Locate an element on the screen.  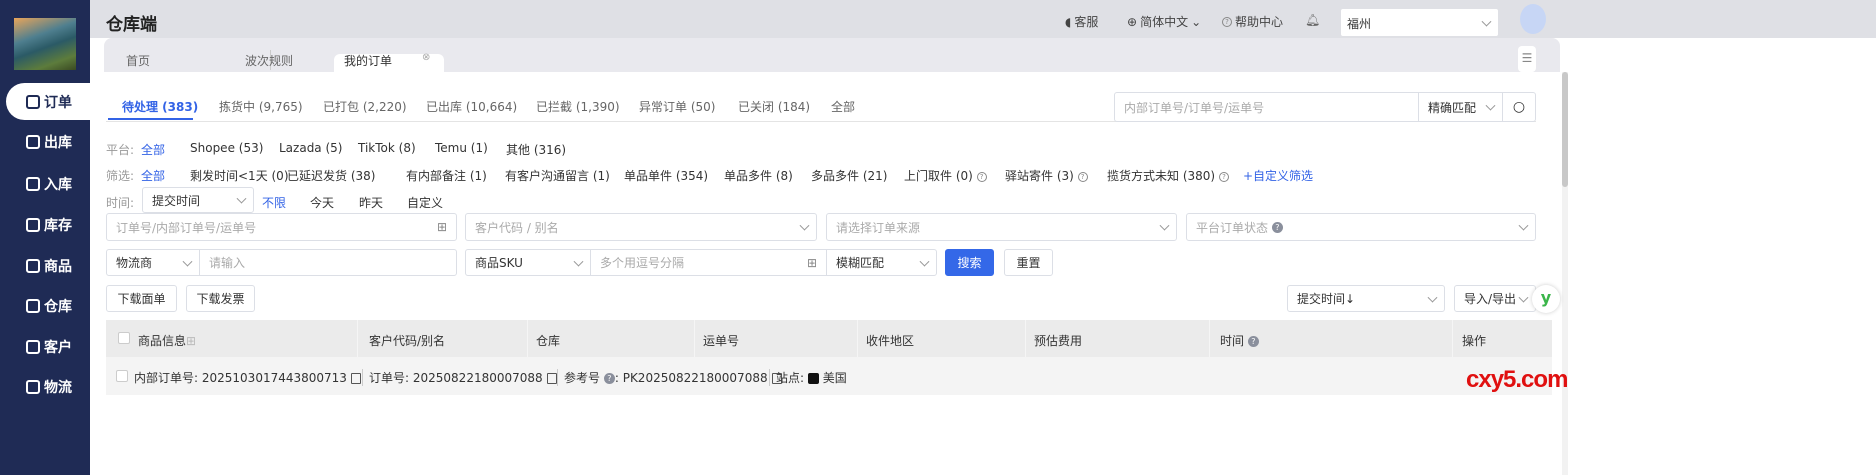
menu-icon: ☰ is located at coordinates (1527, 59).